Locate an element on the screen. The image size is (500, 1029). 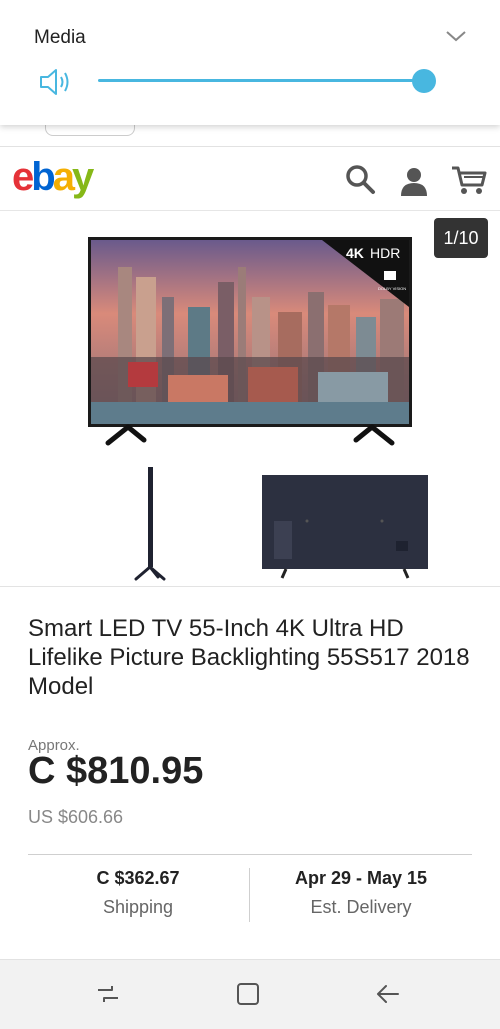
shipping-info: C $362.67 Shipping is located at coordinates (138, 893).